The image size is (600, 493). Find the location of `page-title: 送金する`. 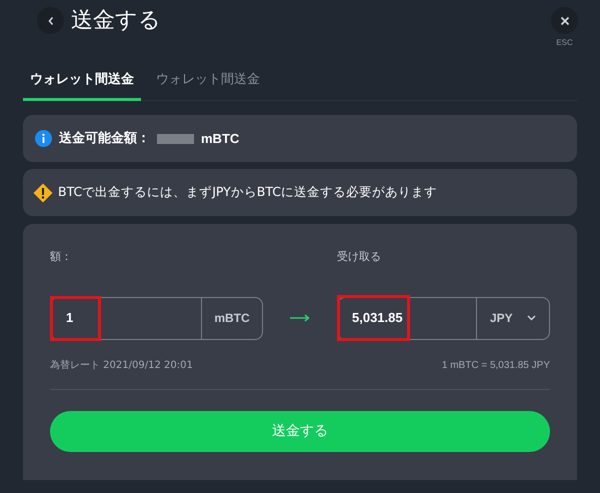

page-title: 送金する is located at coordinates (116, 21).